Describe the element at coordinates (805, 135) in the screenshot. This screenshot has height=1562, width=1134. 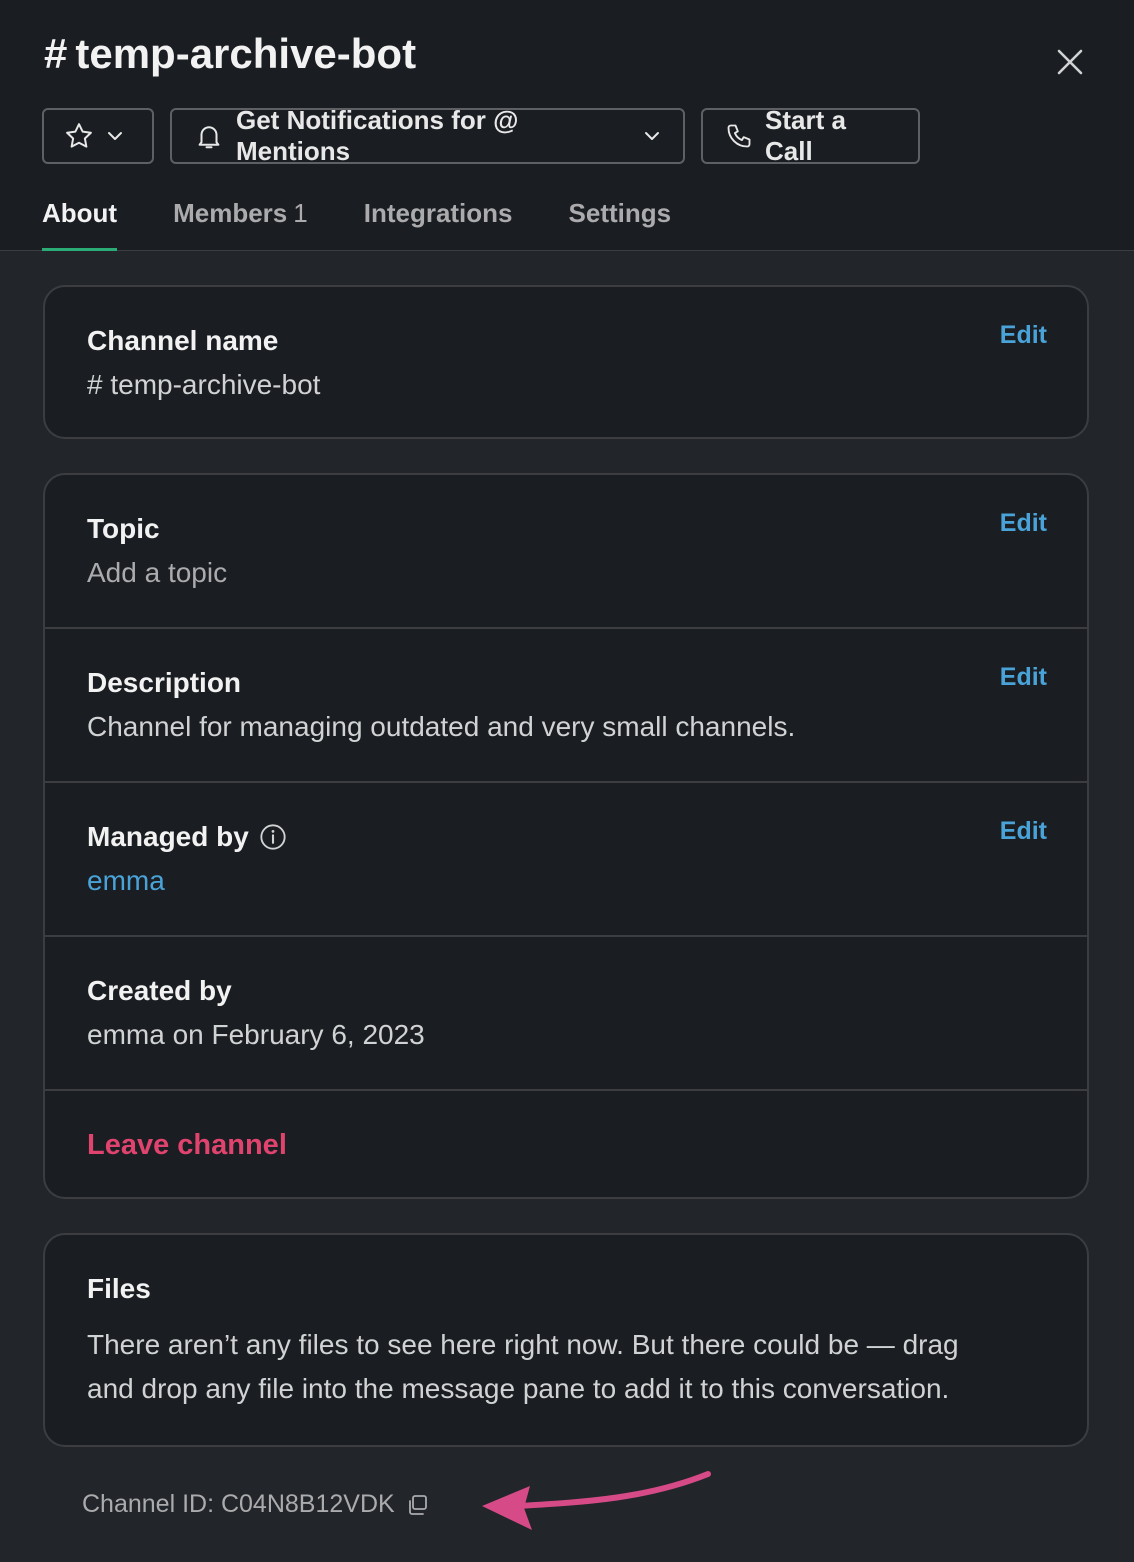
I see `start-call-label: Start a Call` at that location.